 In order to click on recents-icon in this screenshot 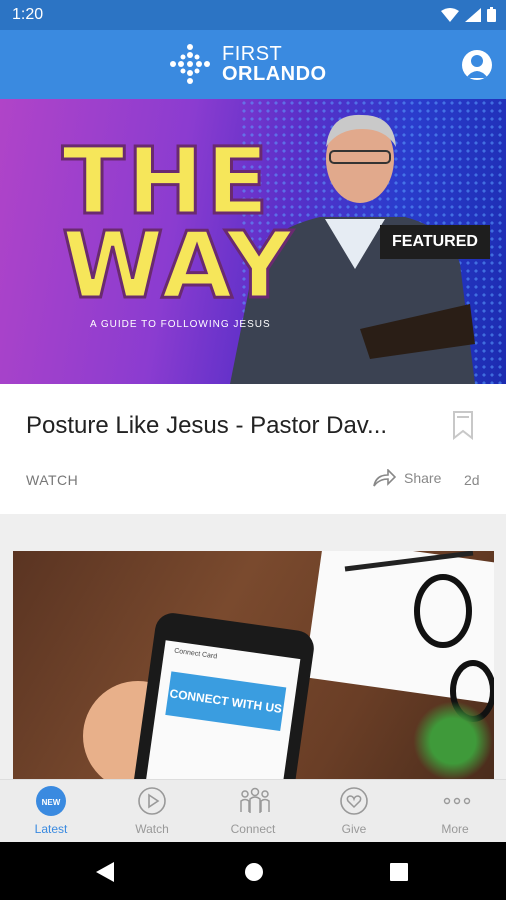, I will do `click(399, 872)`.